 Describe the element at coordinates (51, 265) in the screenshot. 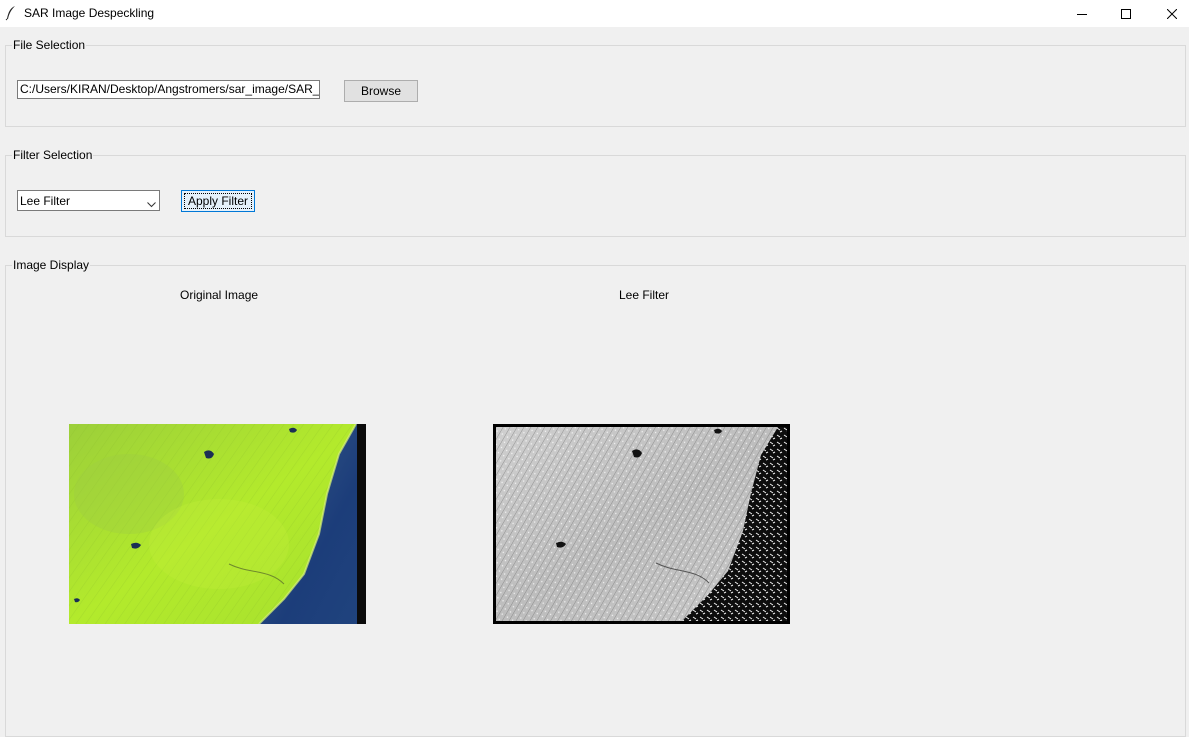

I see `image-display-legend: Image Display` at that location.